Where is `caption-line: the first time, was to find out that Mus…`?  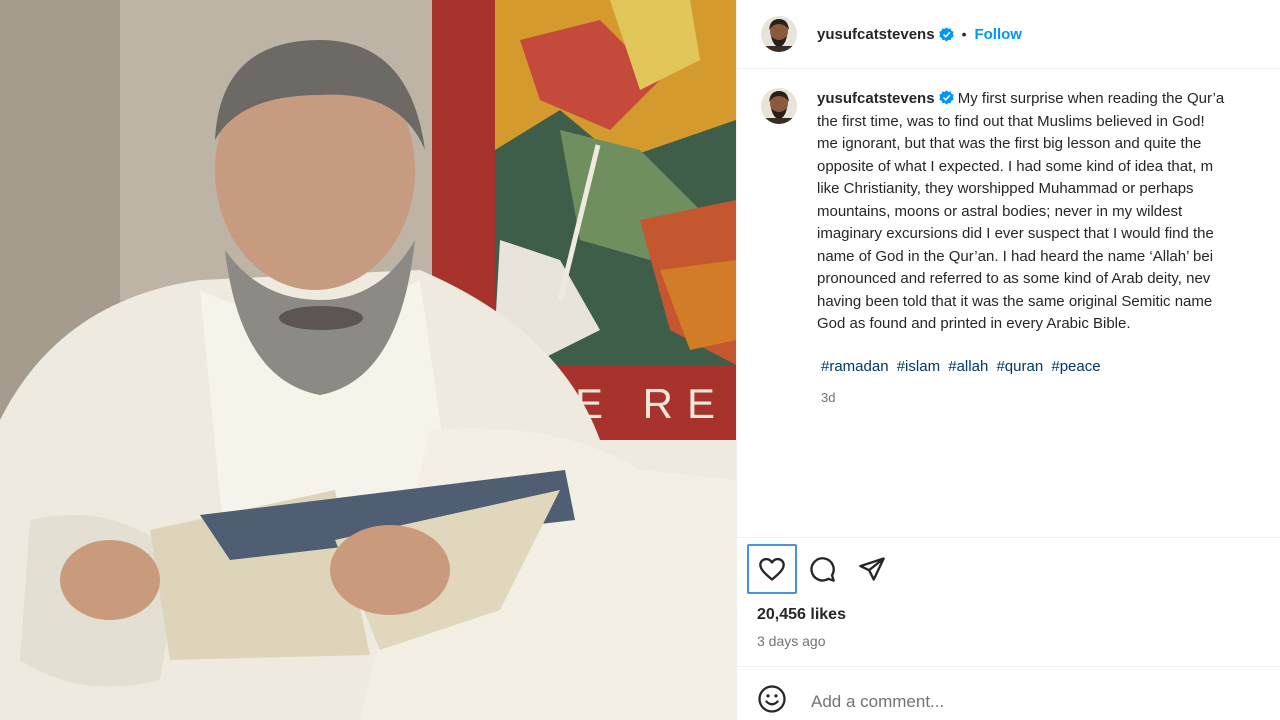 caption-line: the first time, was to find out that Mus… is located at coordinates (1011, 121).